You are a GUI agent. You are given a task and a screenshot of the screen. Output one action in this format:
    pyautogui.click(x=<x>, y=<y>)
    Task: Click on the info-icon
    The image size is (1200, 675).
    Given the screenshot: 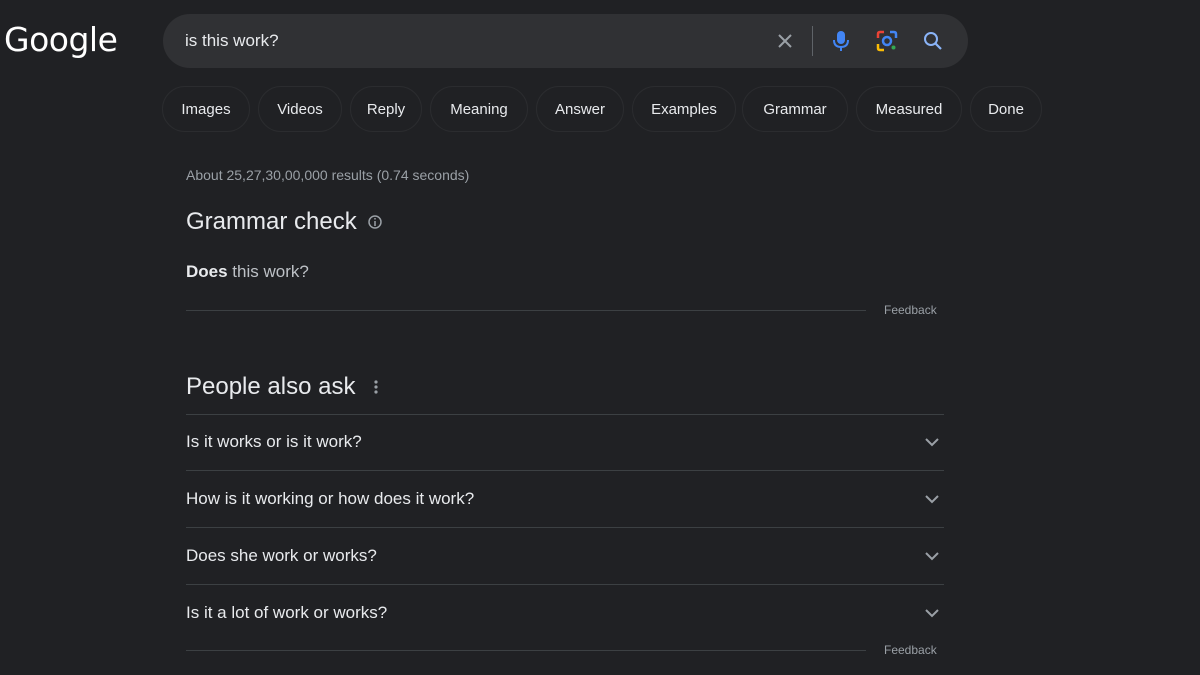 What is the action you would take?
    pyautogui.click(x=375, y=222)
    